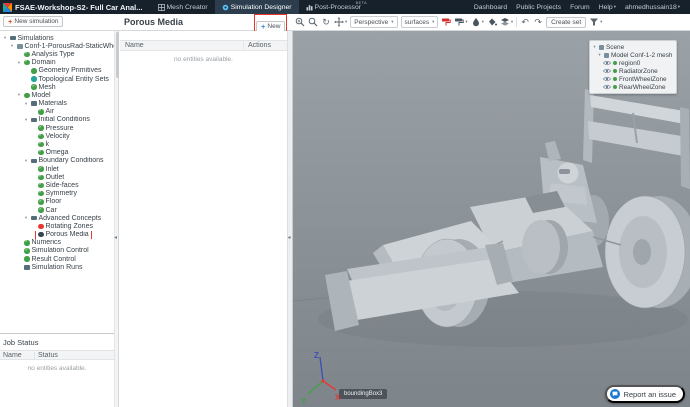 The height and width of the screenshot is (407, 690). Describe the element at coordinates (47, 87) in the screenshot. I see `tree-item-label: Mesh` at that location.